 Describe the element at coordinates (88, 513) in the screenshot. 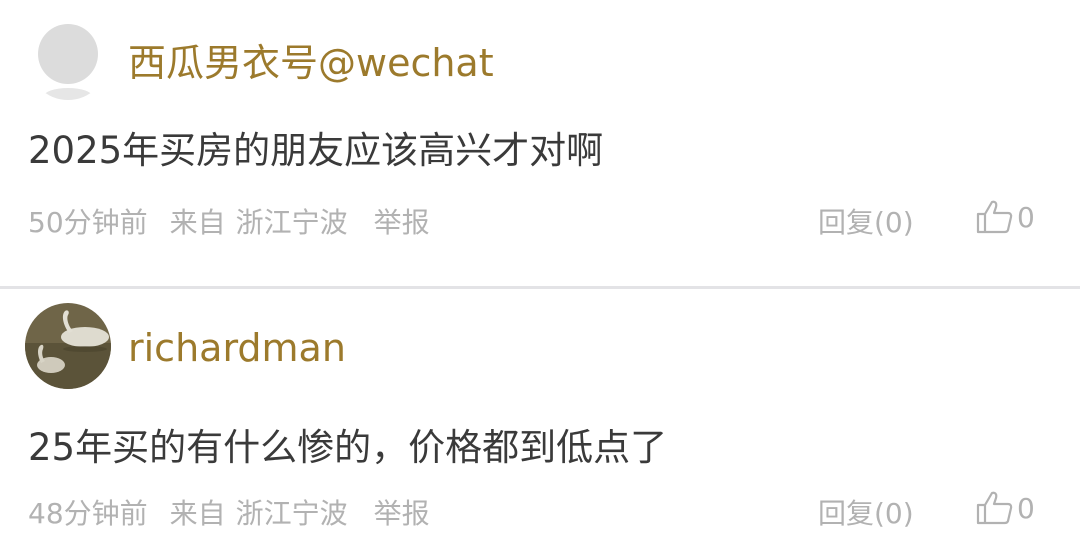

I see `comment-time: 48分钟前` at that location.